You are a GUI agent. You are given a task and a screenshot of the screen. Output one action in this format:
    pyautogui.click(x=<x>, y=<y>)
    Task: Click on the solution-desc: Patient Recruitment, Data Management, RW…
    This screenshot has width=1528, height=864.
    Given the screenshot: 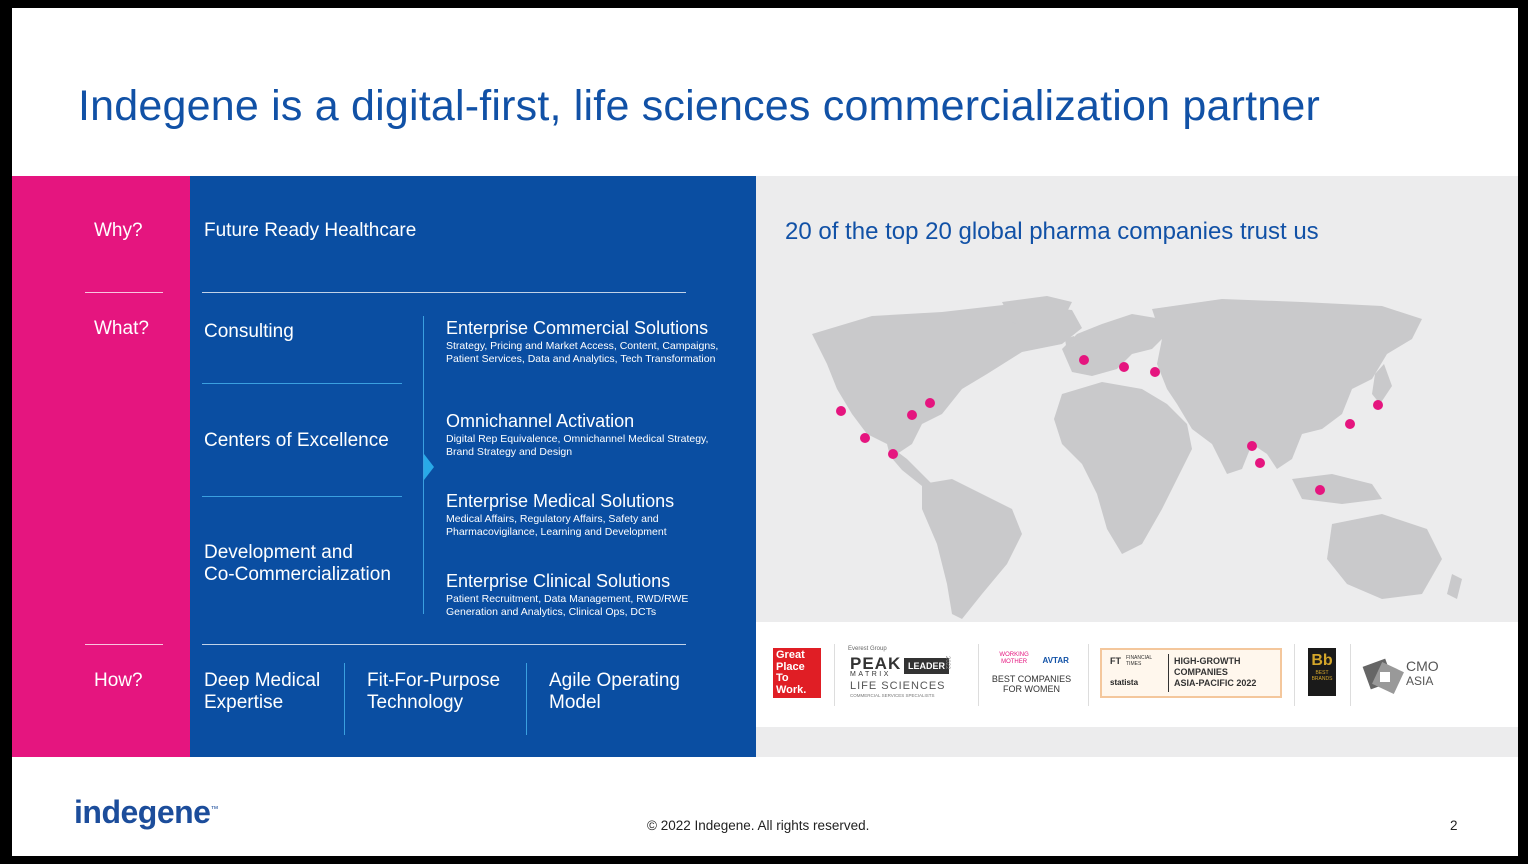 What is the action you would take?
    pyautogui.click(x=567, y=605)
    